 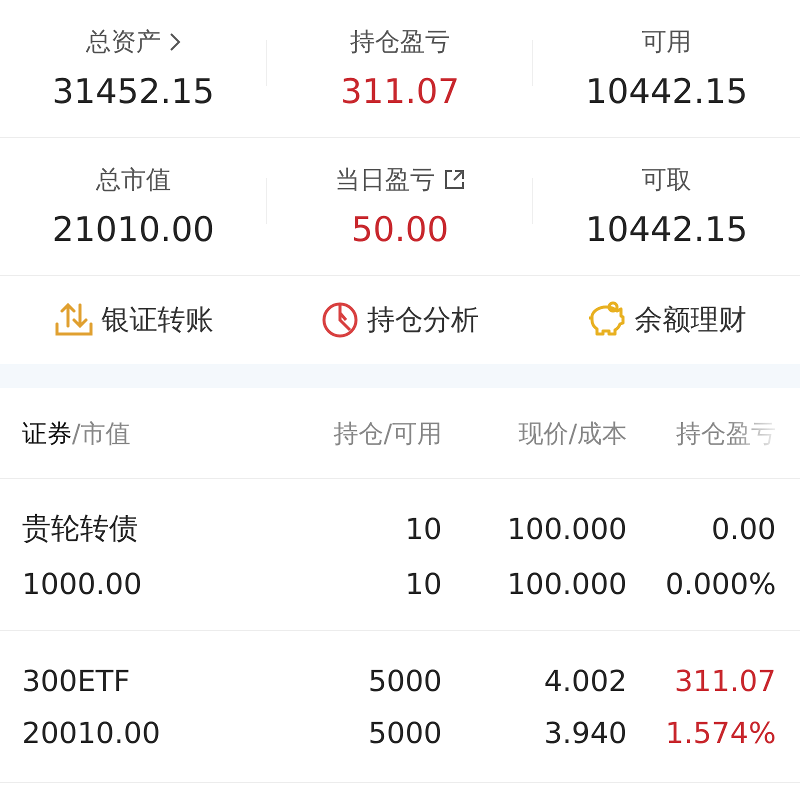 What do you see at coordinates (174, 42) in the screenshot?
I see `chevron-right-icon` at bounding box center [174, 42].